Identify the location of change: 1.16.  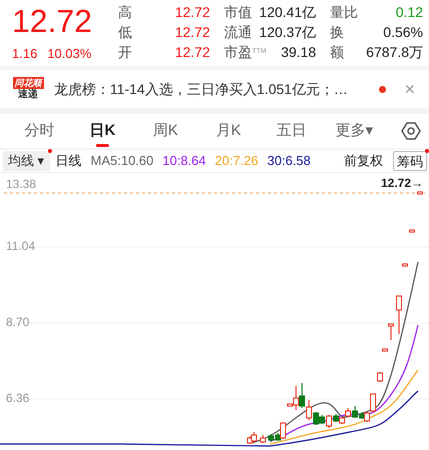
(25, 54).